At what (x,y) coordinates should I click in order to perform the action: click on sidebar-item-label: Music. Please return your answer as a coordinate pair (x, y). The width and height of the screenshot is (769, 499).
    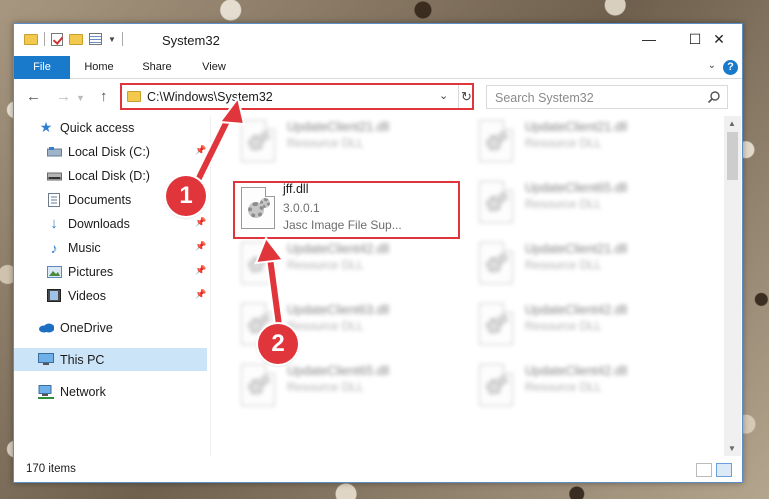
    Looking at the image, I should click on (84, 247).